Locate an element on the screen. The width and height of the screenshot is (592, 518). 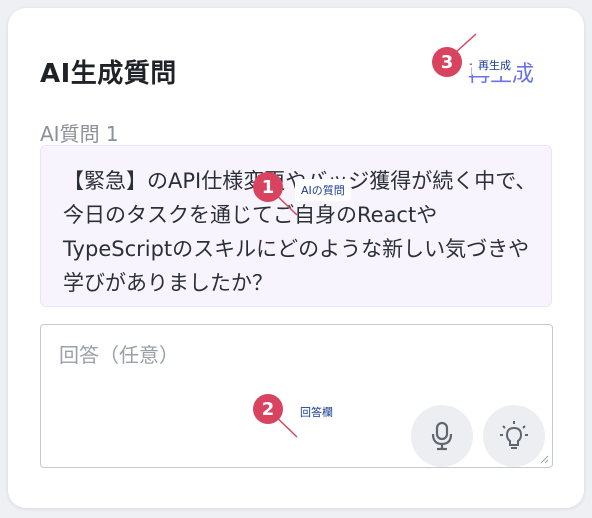
annotation-label-2: 回答欄 is located at coordinates (316, 412).